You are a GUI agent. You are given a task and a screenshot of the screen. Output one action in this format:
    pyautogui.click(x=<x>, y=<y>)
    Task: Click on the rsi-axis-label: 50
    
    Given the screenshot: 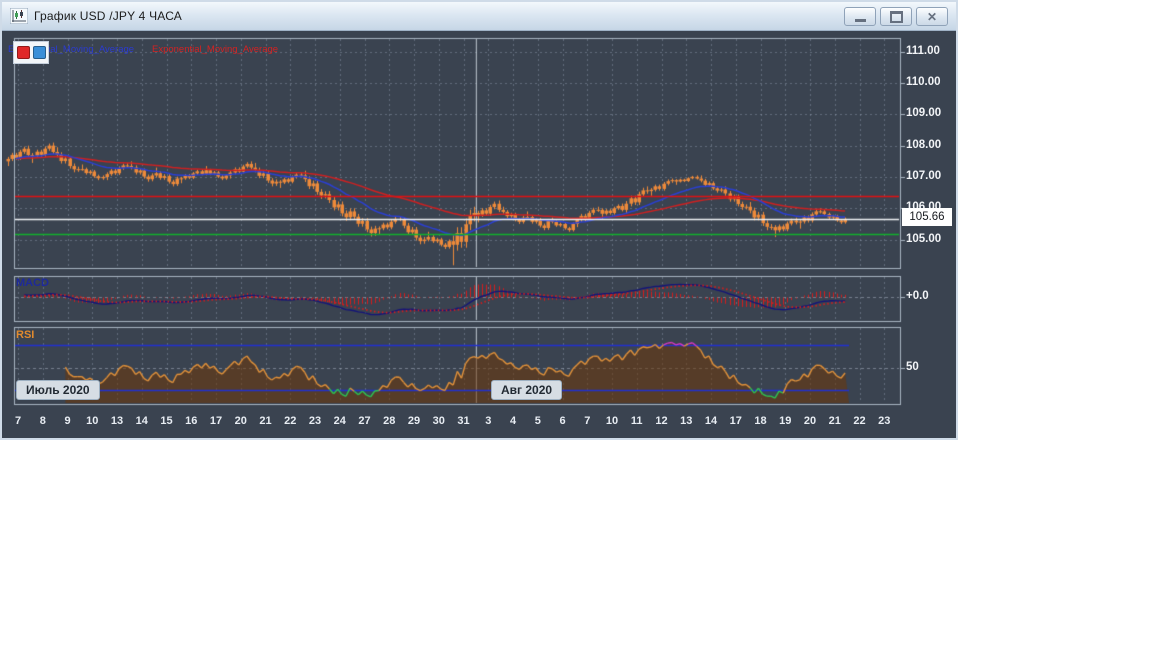 What is the action you would take?
    pyautogui.click(x=912, y=367)
    